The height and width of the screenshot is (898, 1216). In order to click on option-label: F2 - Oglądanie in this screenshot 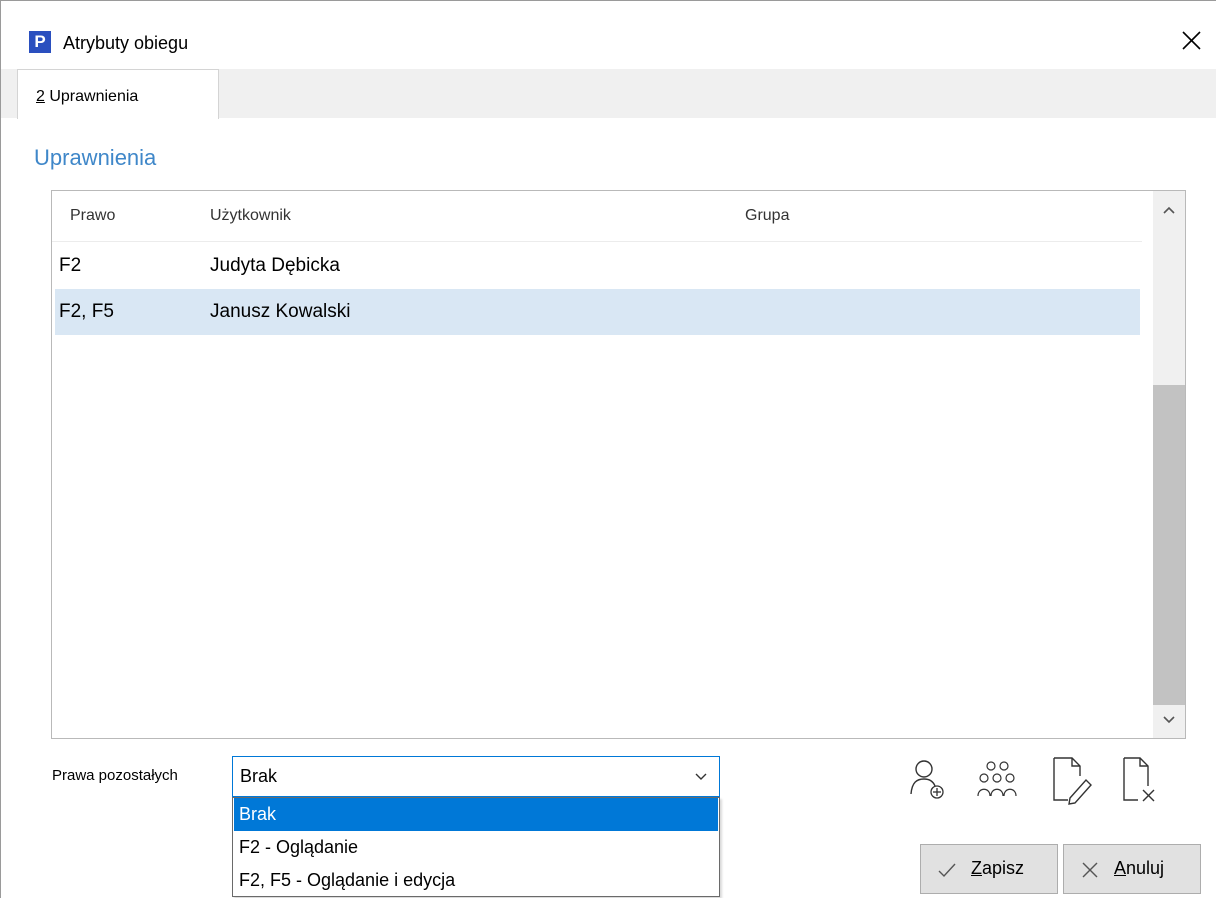, I will do `click(299, 847)`.